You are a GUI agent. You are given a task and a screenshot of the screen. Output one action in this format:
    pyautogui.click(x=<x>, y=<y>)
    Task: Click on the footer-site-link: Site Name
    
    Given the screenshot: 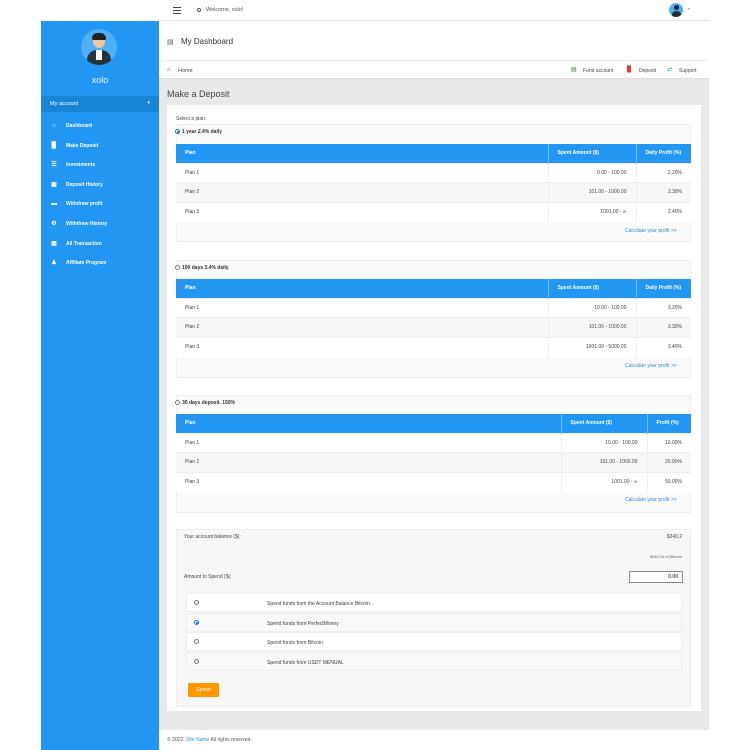 What is the action you would take?
    pyautogui.click(x=197, y=740)
    